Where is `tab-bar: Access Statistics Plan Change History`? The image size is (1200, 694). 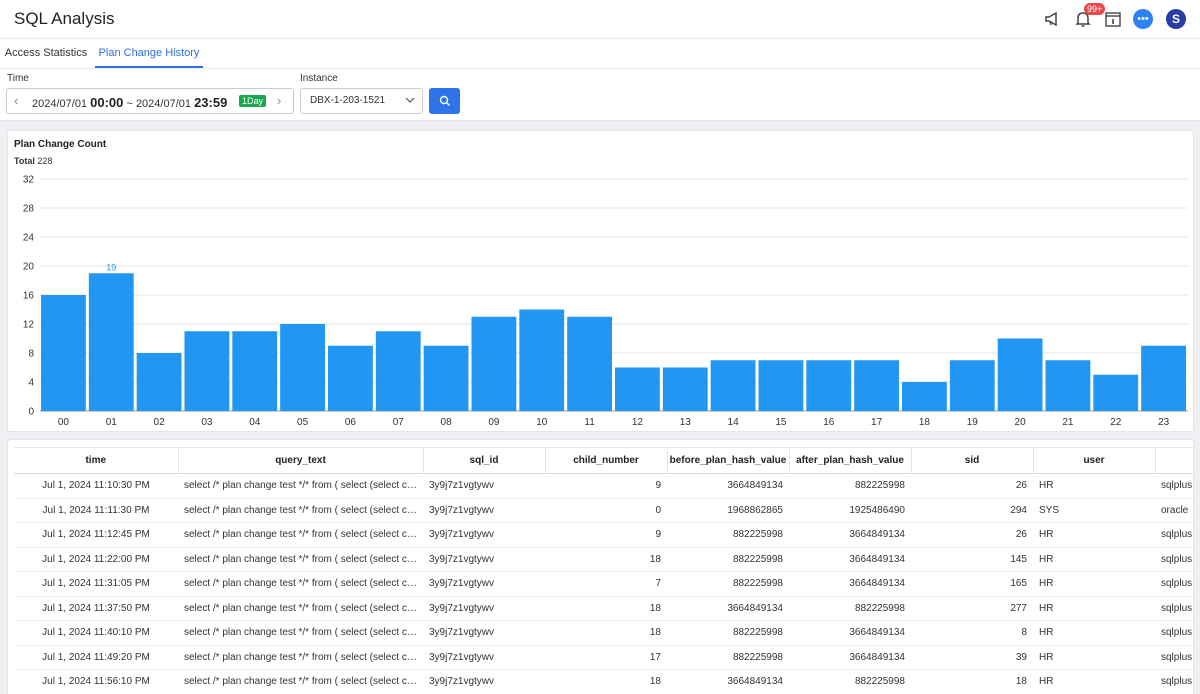
tab-bar: Access Statistics Plan Change History is located at coordinates (600, 54).